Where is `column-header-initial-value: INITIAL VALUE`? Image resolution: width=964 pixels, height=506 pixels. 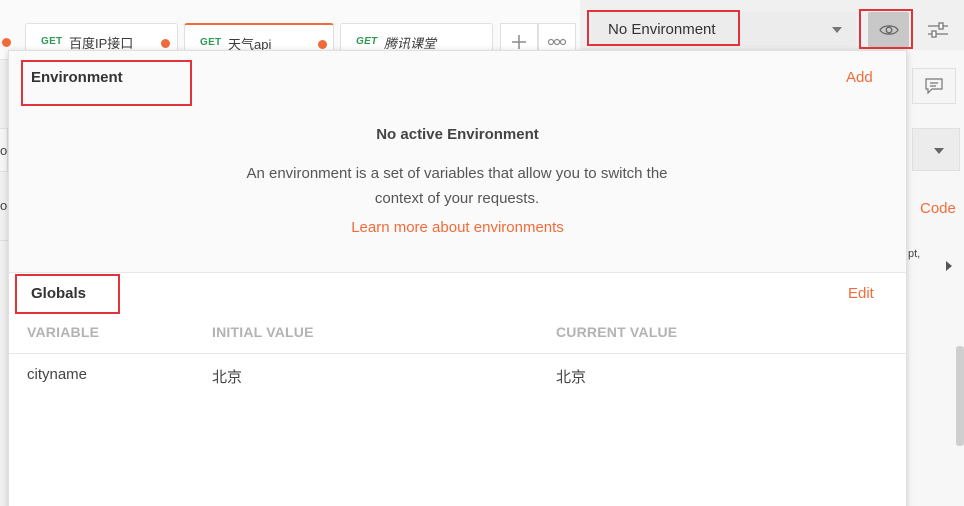
column-header-initial-value: INITIAL VALUE is located at coordinates (263, 332).